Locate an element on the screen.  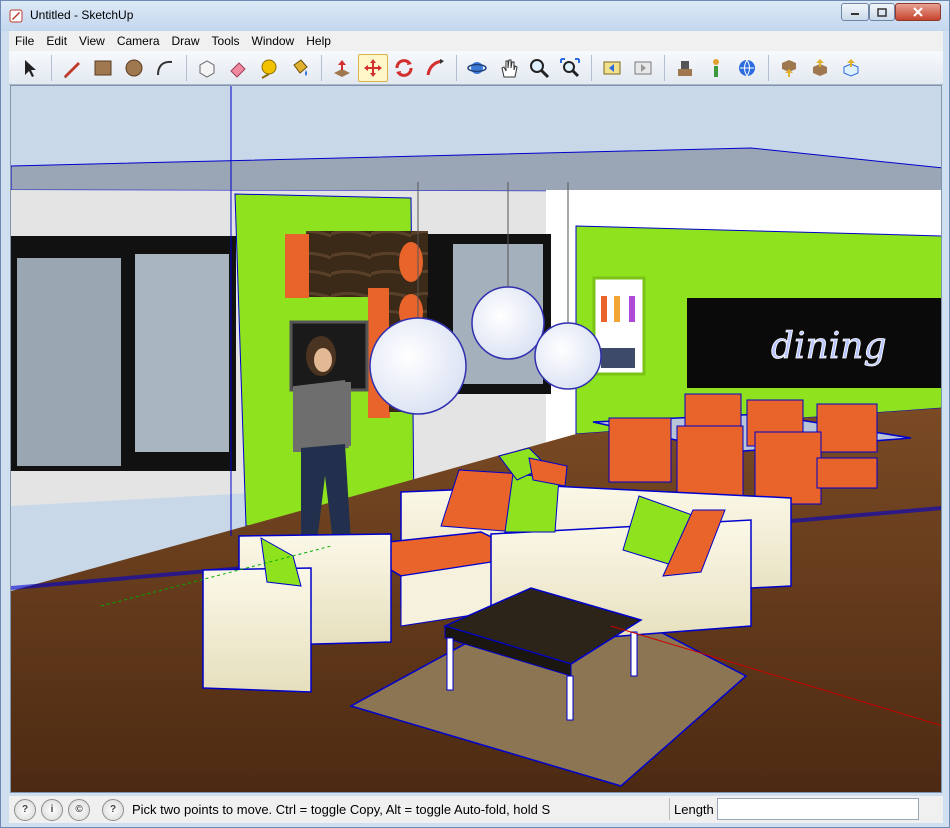
measurements-input is located at coordinates (818, 809).